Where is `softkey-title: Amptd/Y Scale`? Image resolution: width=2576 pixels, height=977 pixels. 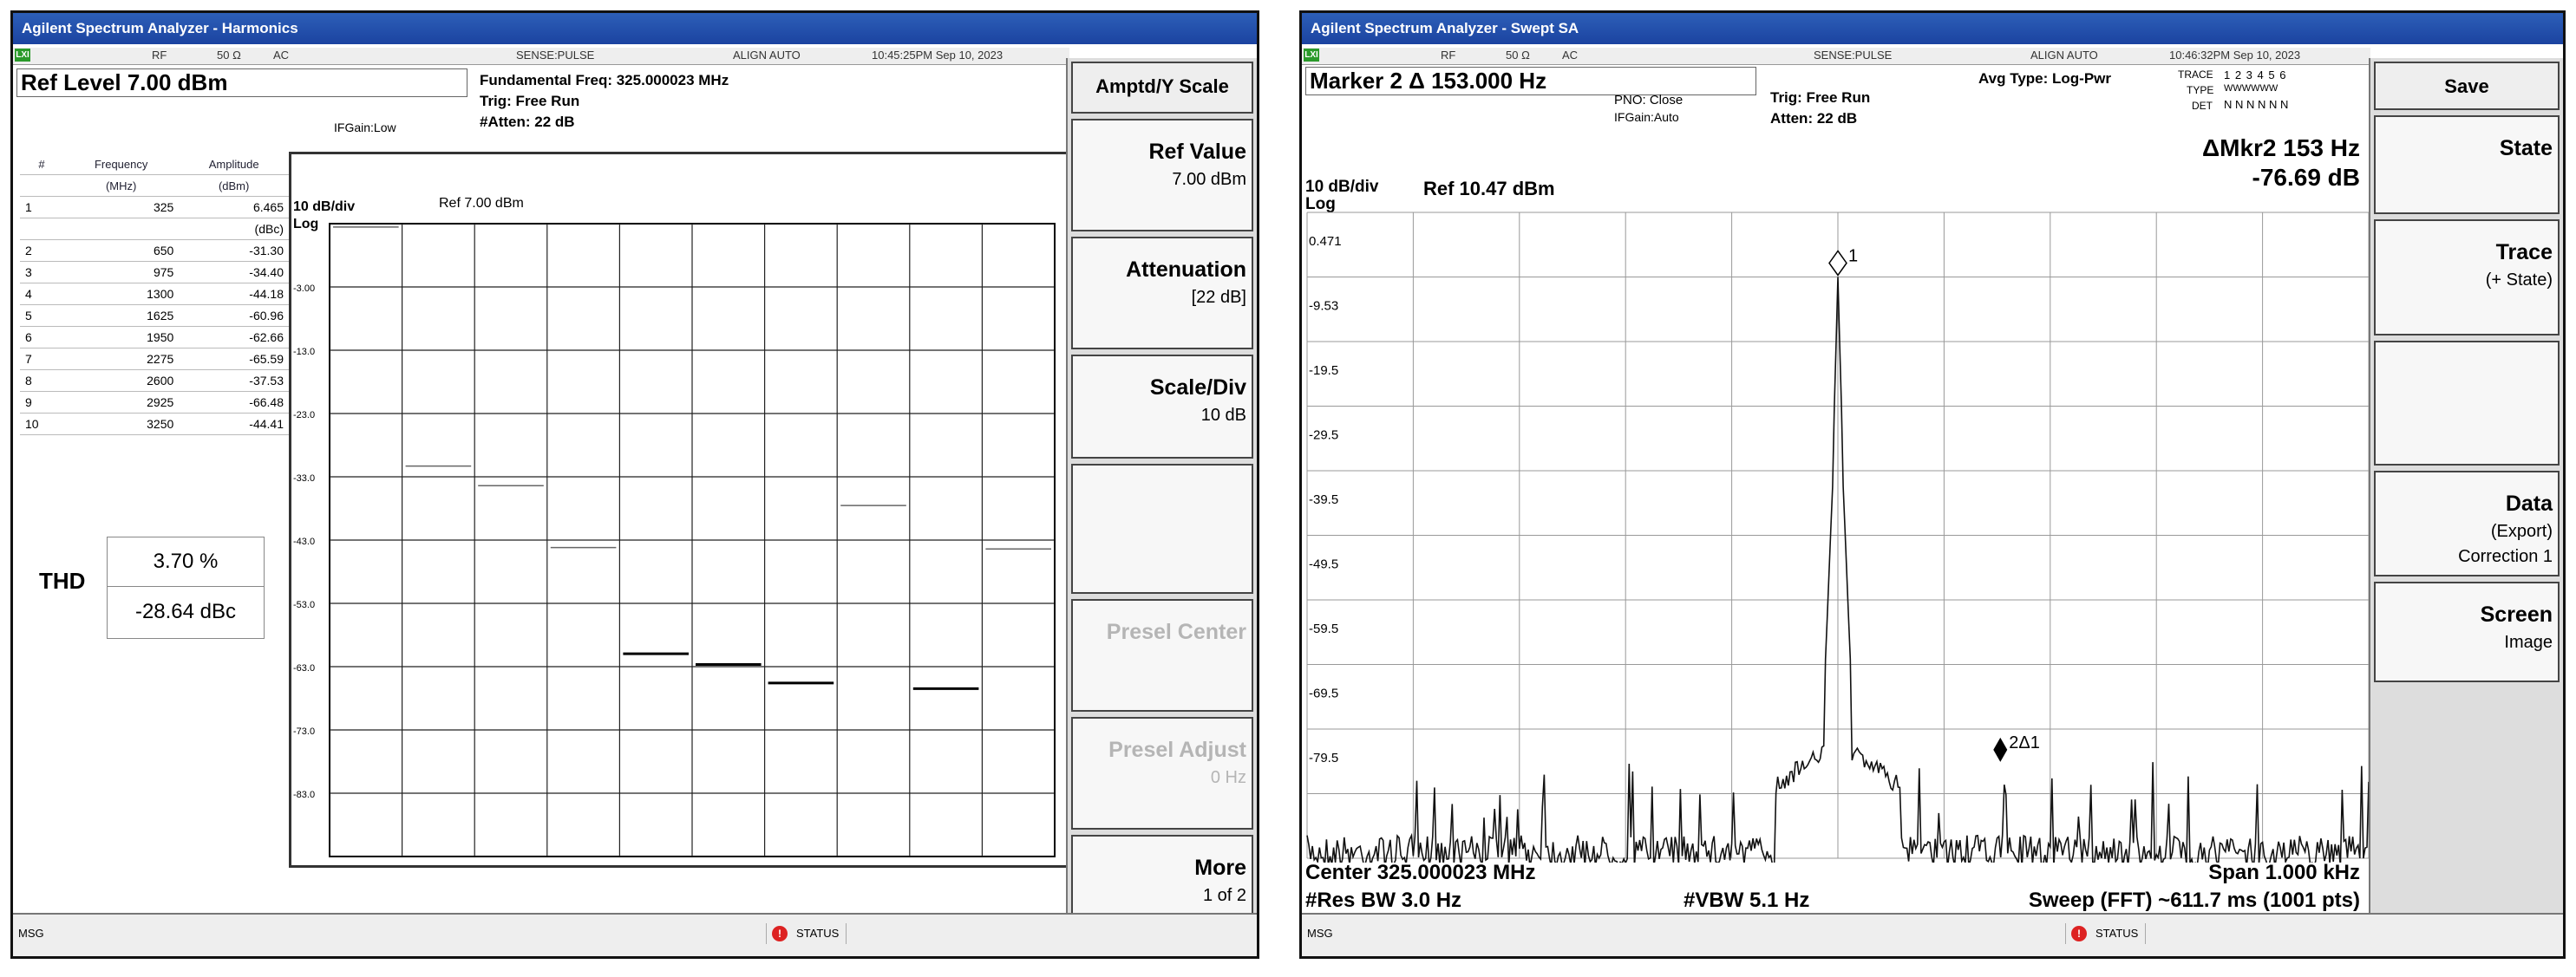 softkey-title: Amptd/Y Scale is located at coordinates (1162, 86).